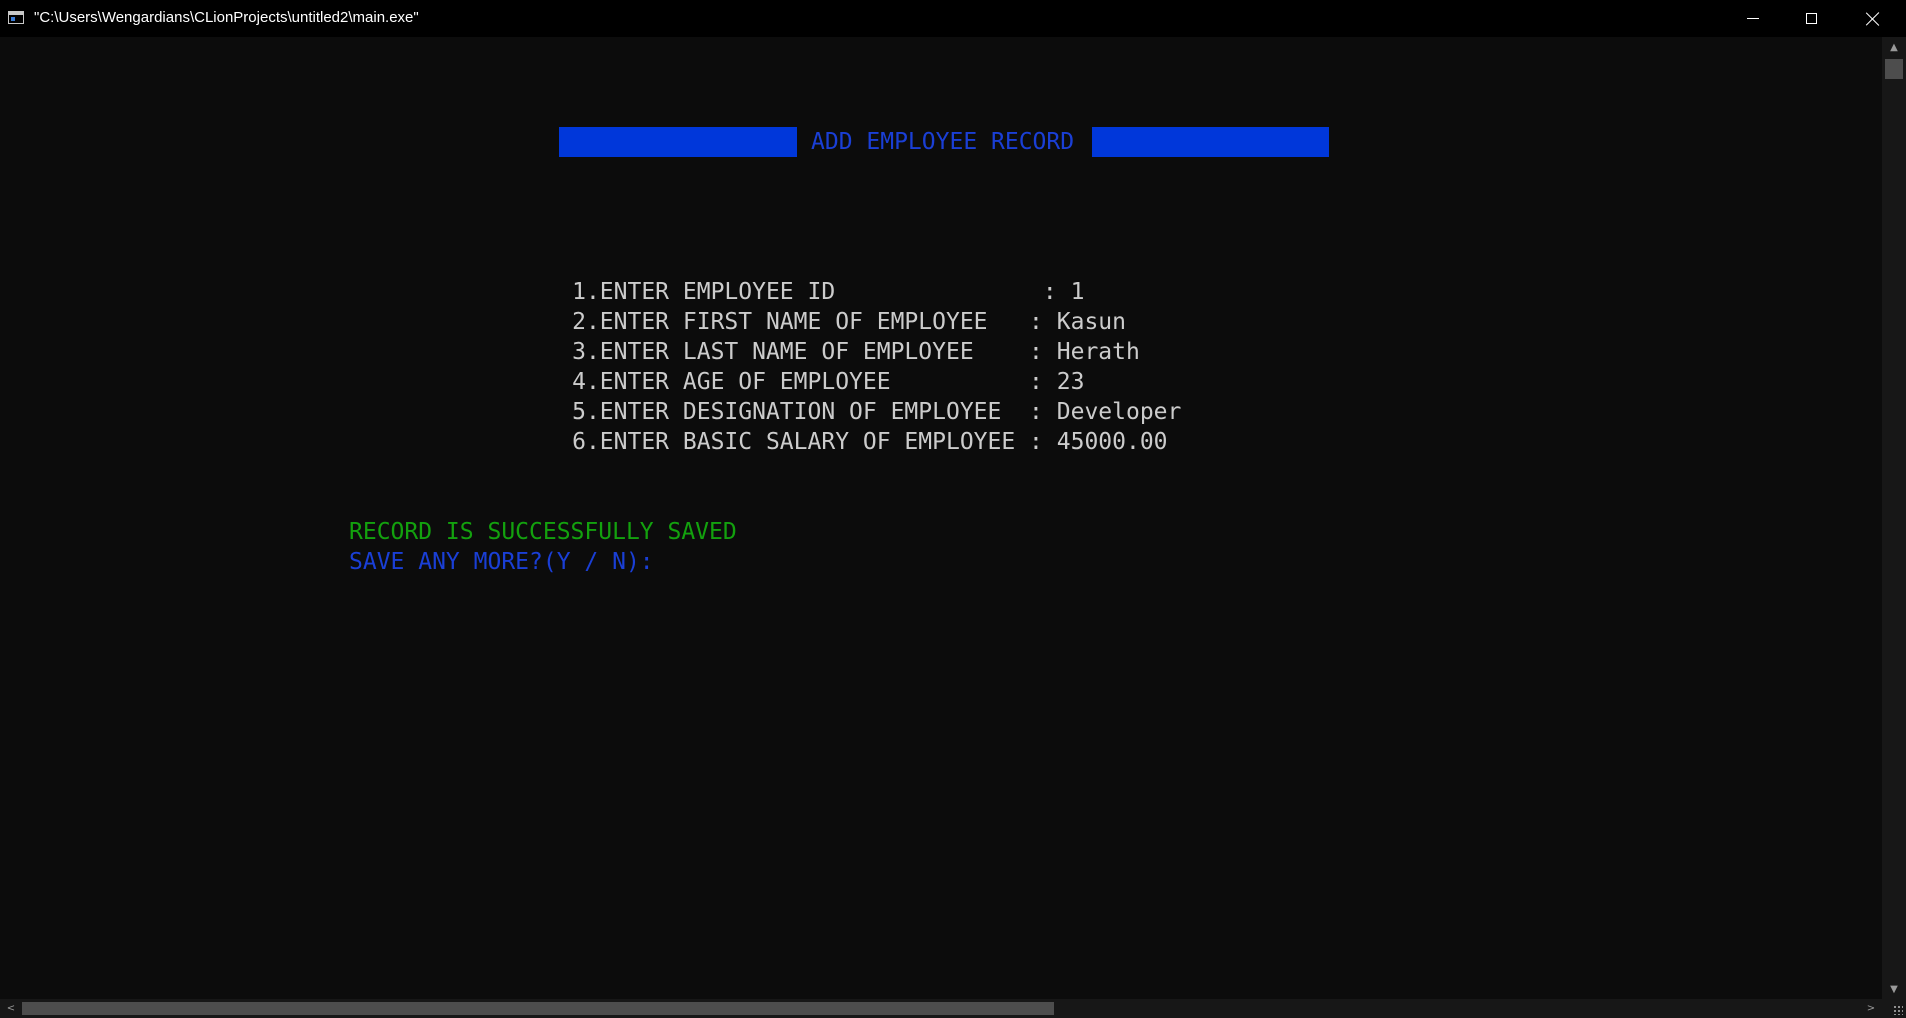 The image size is (1906, 1018). What do you see at coordinates (543, 532) in the screenshot?
I see `success-message: RECORD IS SUCCESSFULLY SAVED` at bounding box center [543, 532].